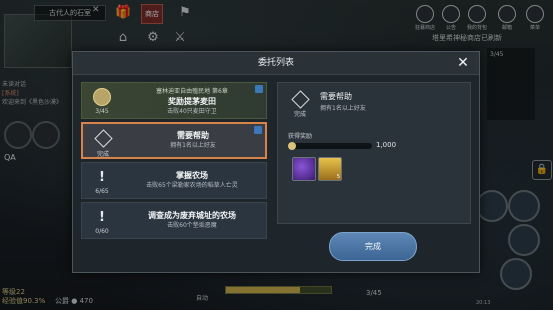 This screenshot has width=553, height=310. What do you see at coordinates (102, 154) in the screenshot?
I see `quest-status: 完成` at bounding box center [102, 154].